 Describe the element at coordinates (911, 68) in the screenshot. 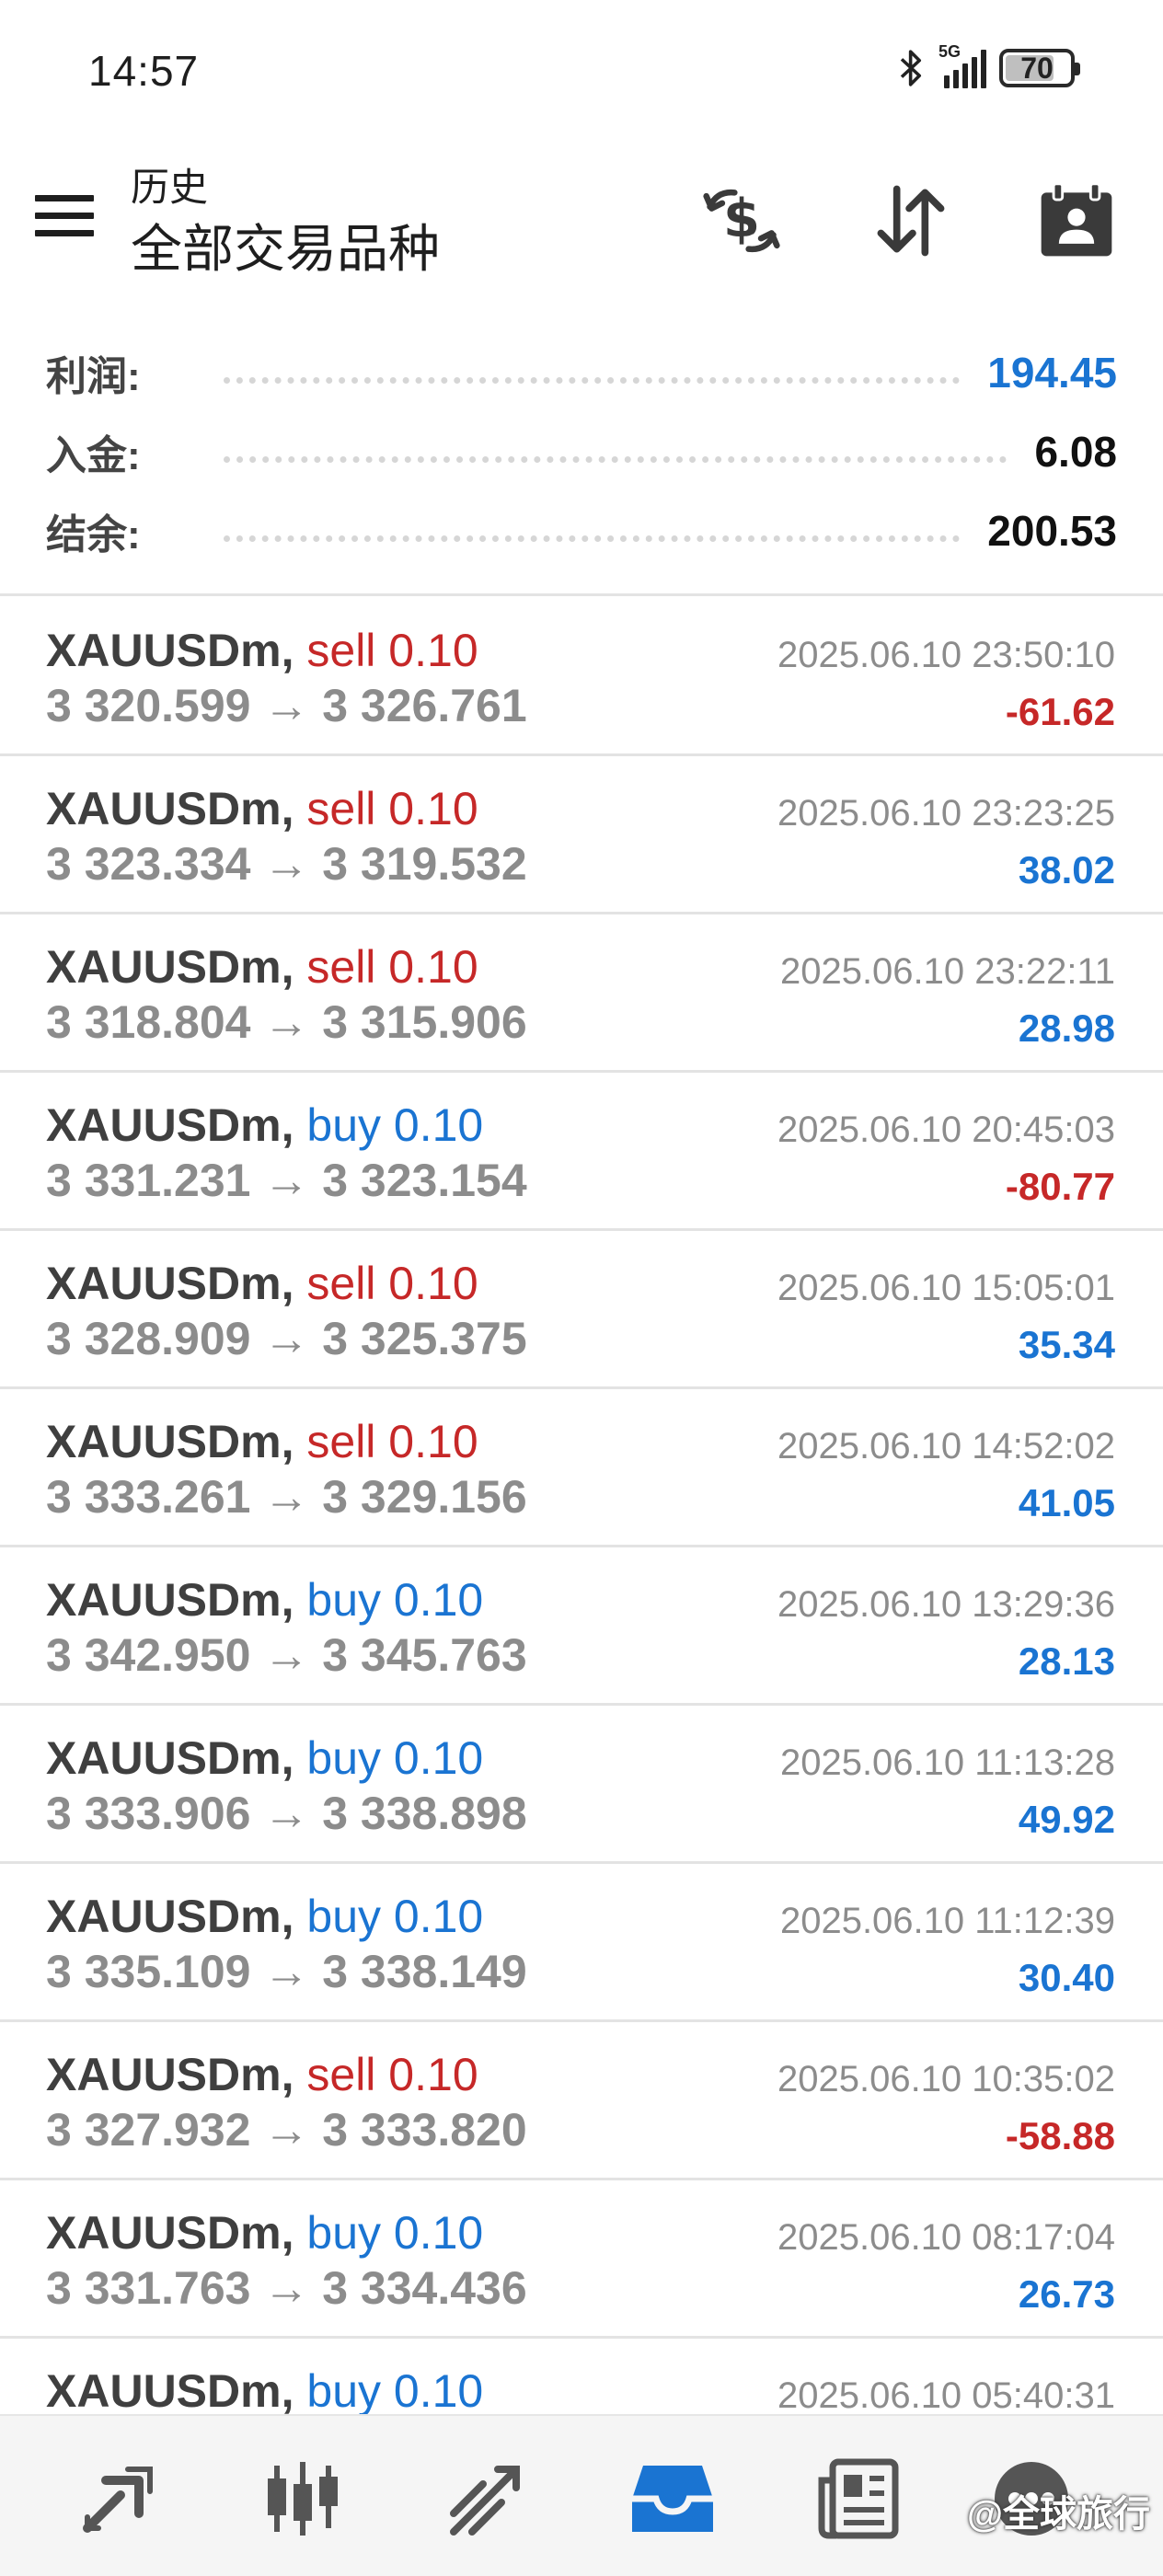

I see `bluetooth-icon` at that location.